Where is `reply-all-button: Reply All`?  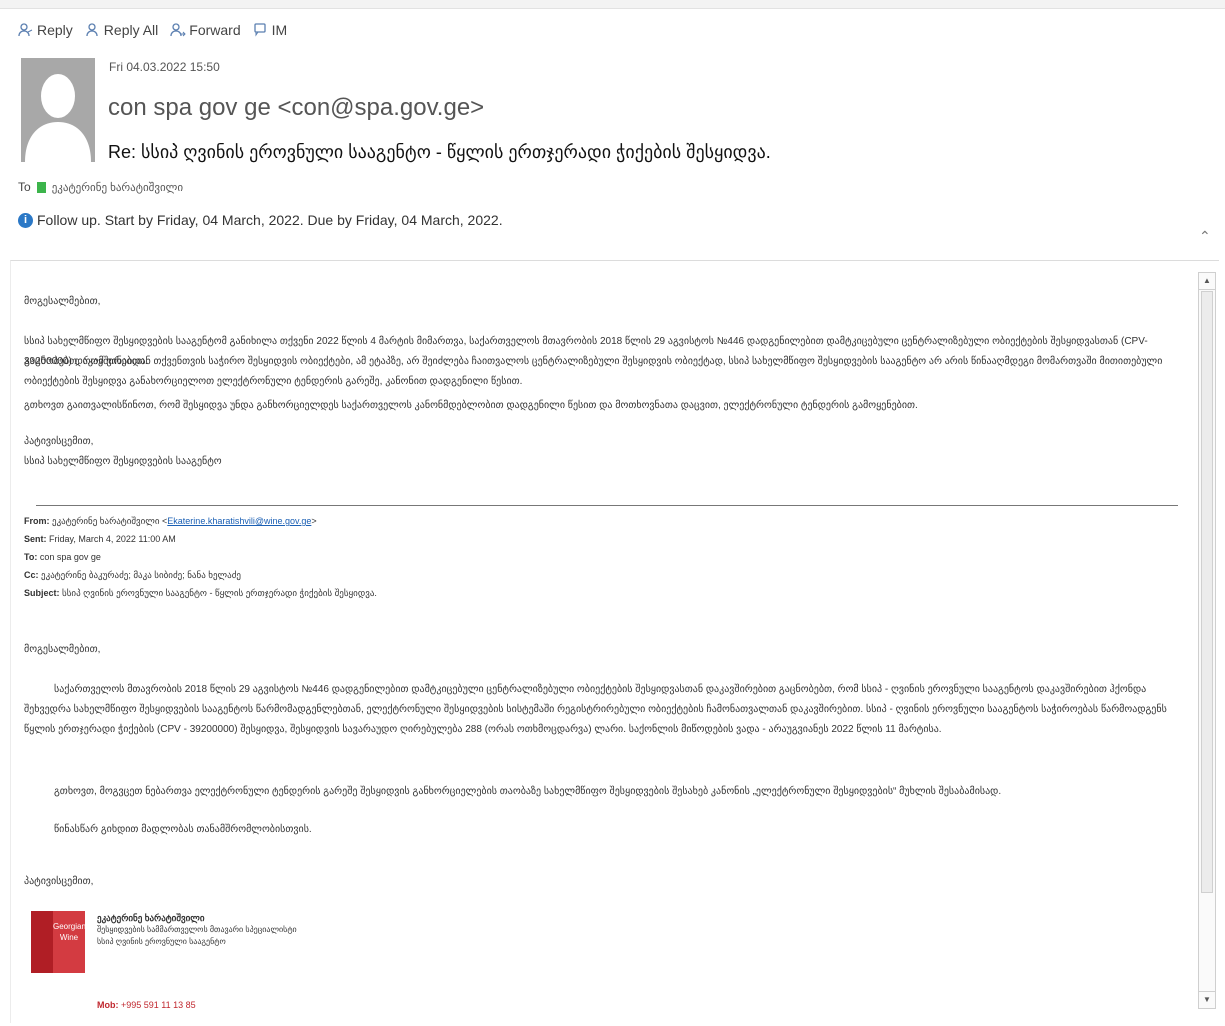
reply-all-button: Reply All is located at coordinates (121, 30).